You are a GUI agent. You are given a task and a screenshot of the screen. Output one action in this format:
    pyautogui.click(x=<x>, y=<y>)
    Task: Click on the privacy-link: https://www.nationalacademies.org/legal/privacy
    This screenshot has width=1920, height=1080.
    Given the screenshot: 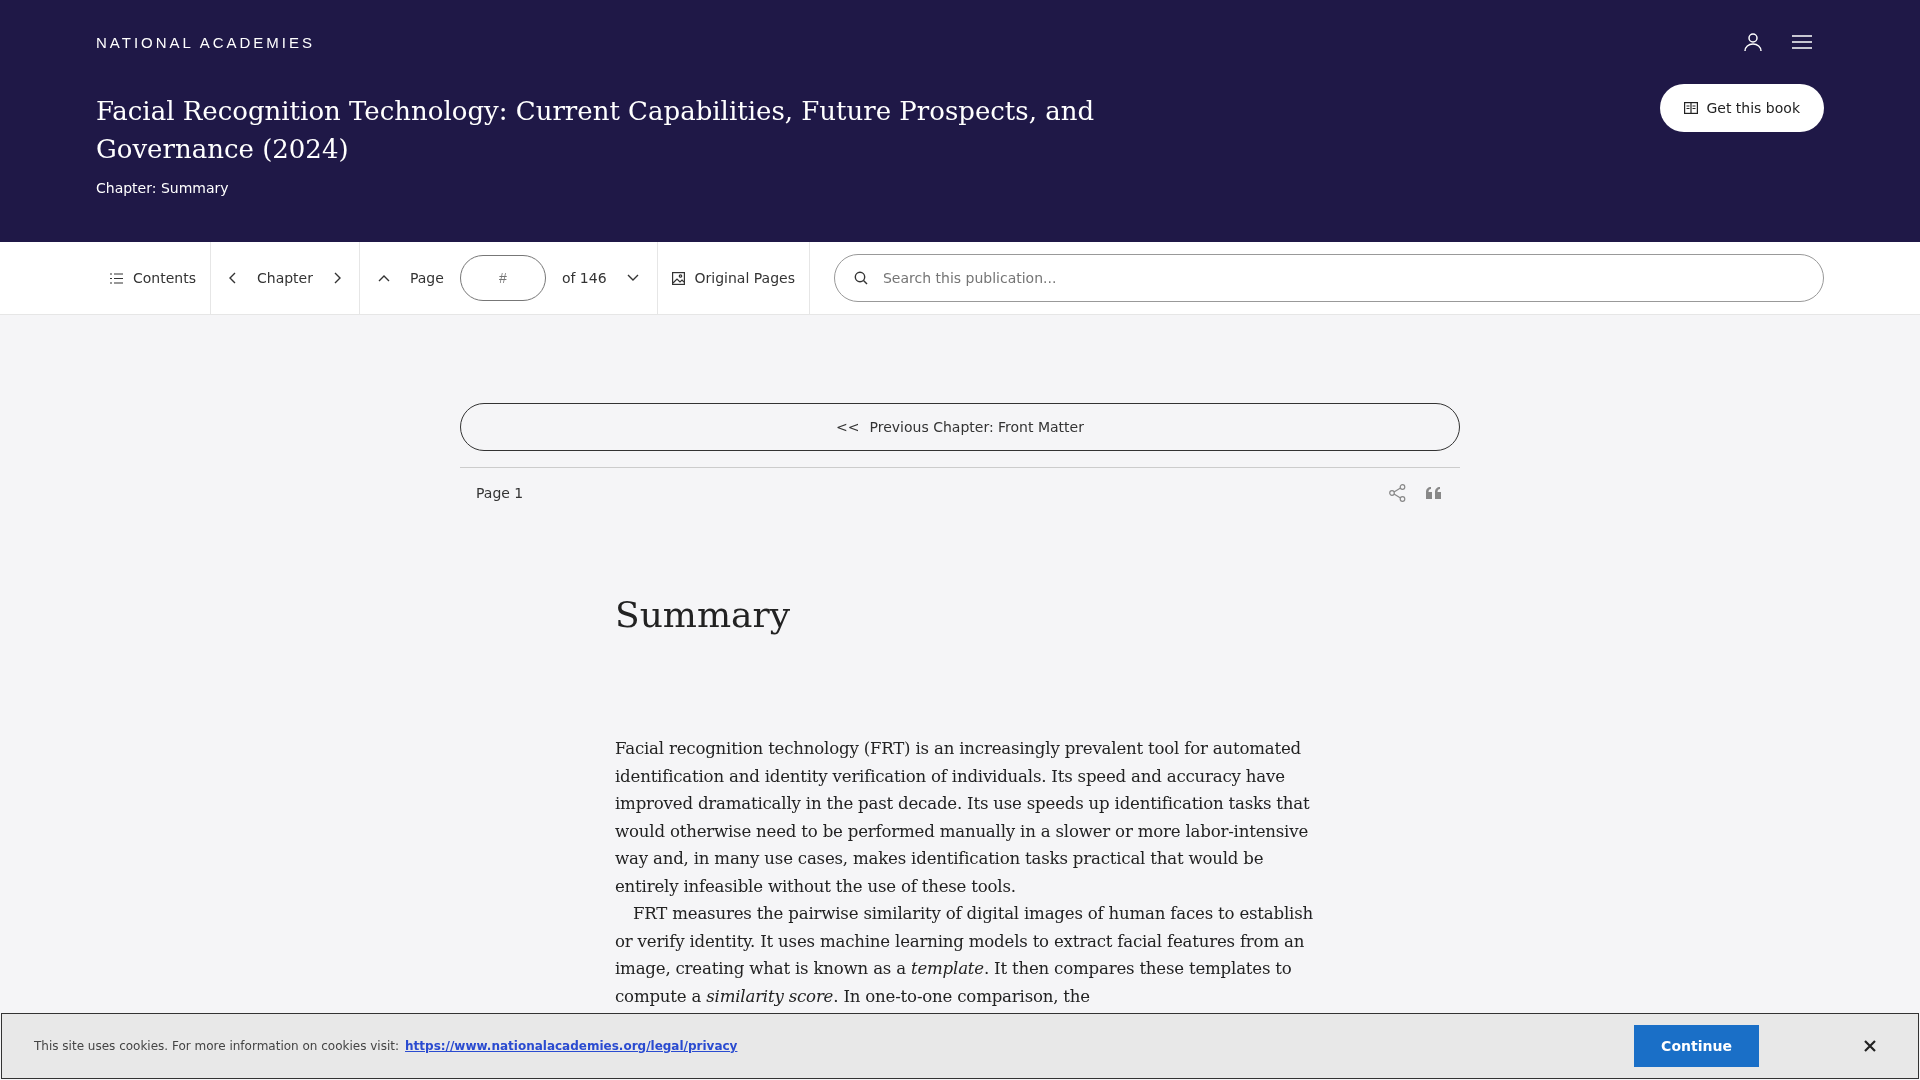 What is the action you would take?
    pyautogui.click(x=571, y=1046)
    